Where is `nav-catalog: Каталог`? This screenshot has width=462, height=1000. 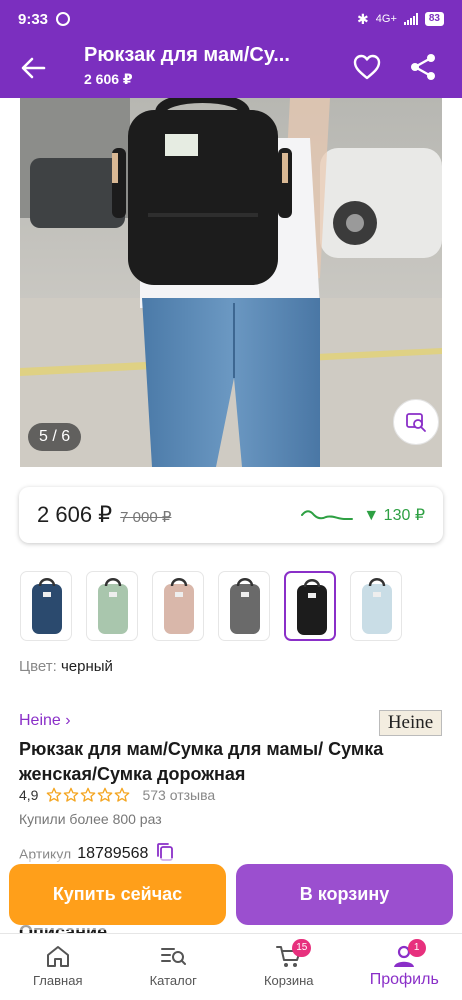
nav-catalog: Каталог is located at coordinates (174, 967).